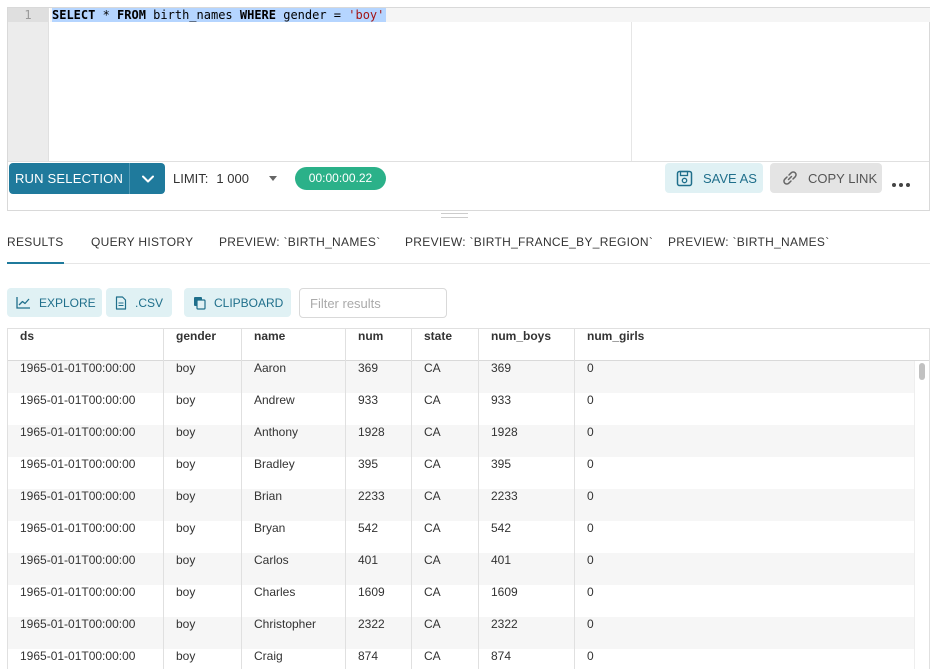  I want to click on table-row: 1965-01-01T00:00:00 boy Anthony 1928 CA 1928 0, so click(461, 441).